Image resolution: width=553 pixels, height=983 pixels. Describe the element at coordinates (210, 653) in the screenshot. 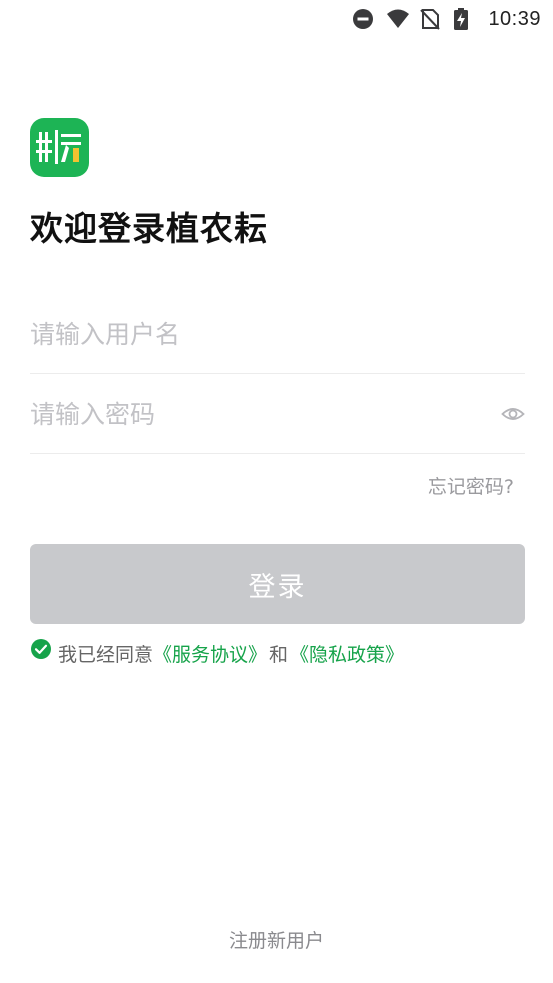

I see `service-agreement-link: 《服务协议》` at that location.